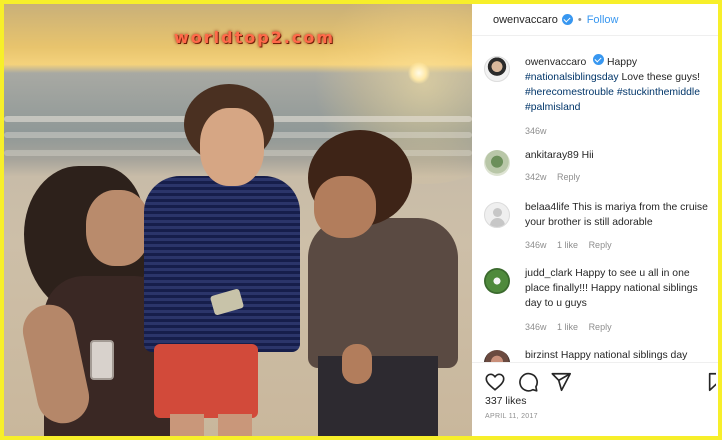 Image resolution: width=722 pixels, height=440 pixels. Describe the element at coordinates (620, 155) in the screenshot. I see `comment-text: ankitaray89 Hii` at that location.